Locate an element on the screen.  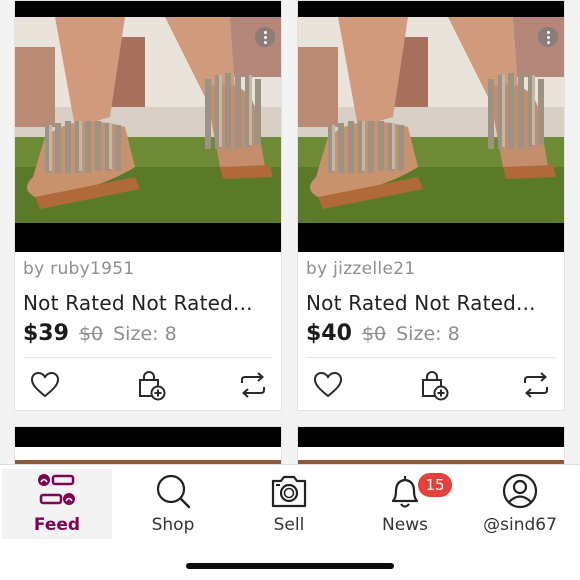
tab-label: Sell is located at coordinates (289, 525).